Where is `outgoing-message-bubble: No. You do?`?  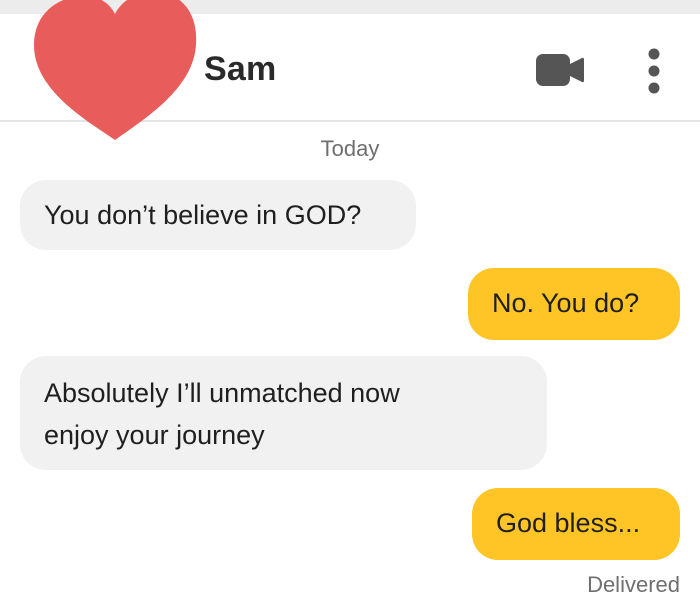
outgoing-message-bubble: No. You do? is located at coordinates (574, 304).